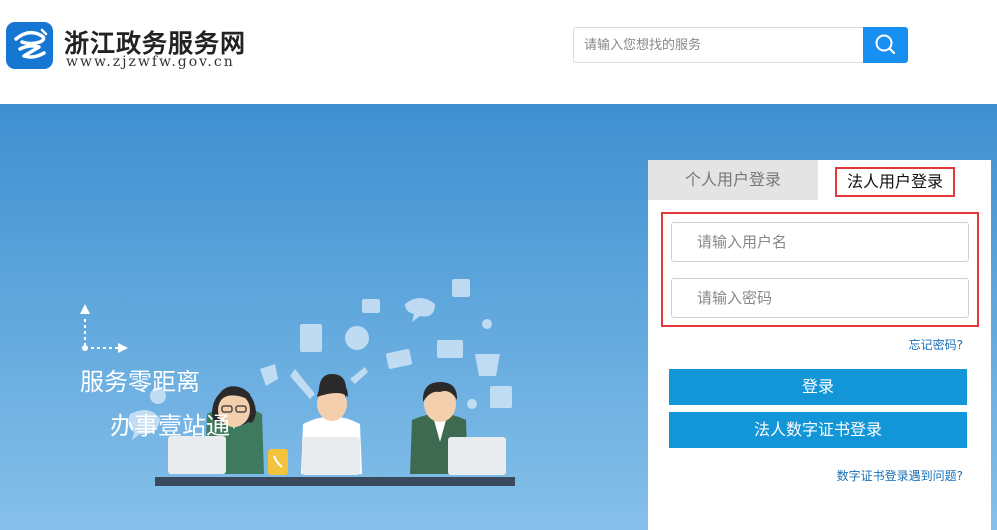 This screenshot has height=530, width=997. What do you see at coordinates (29, 45) in the screenshot?
I see `zhejiang-logo-icon` at bounding box center [29, 45].